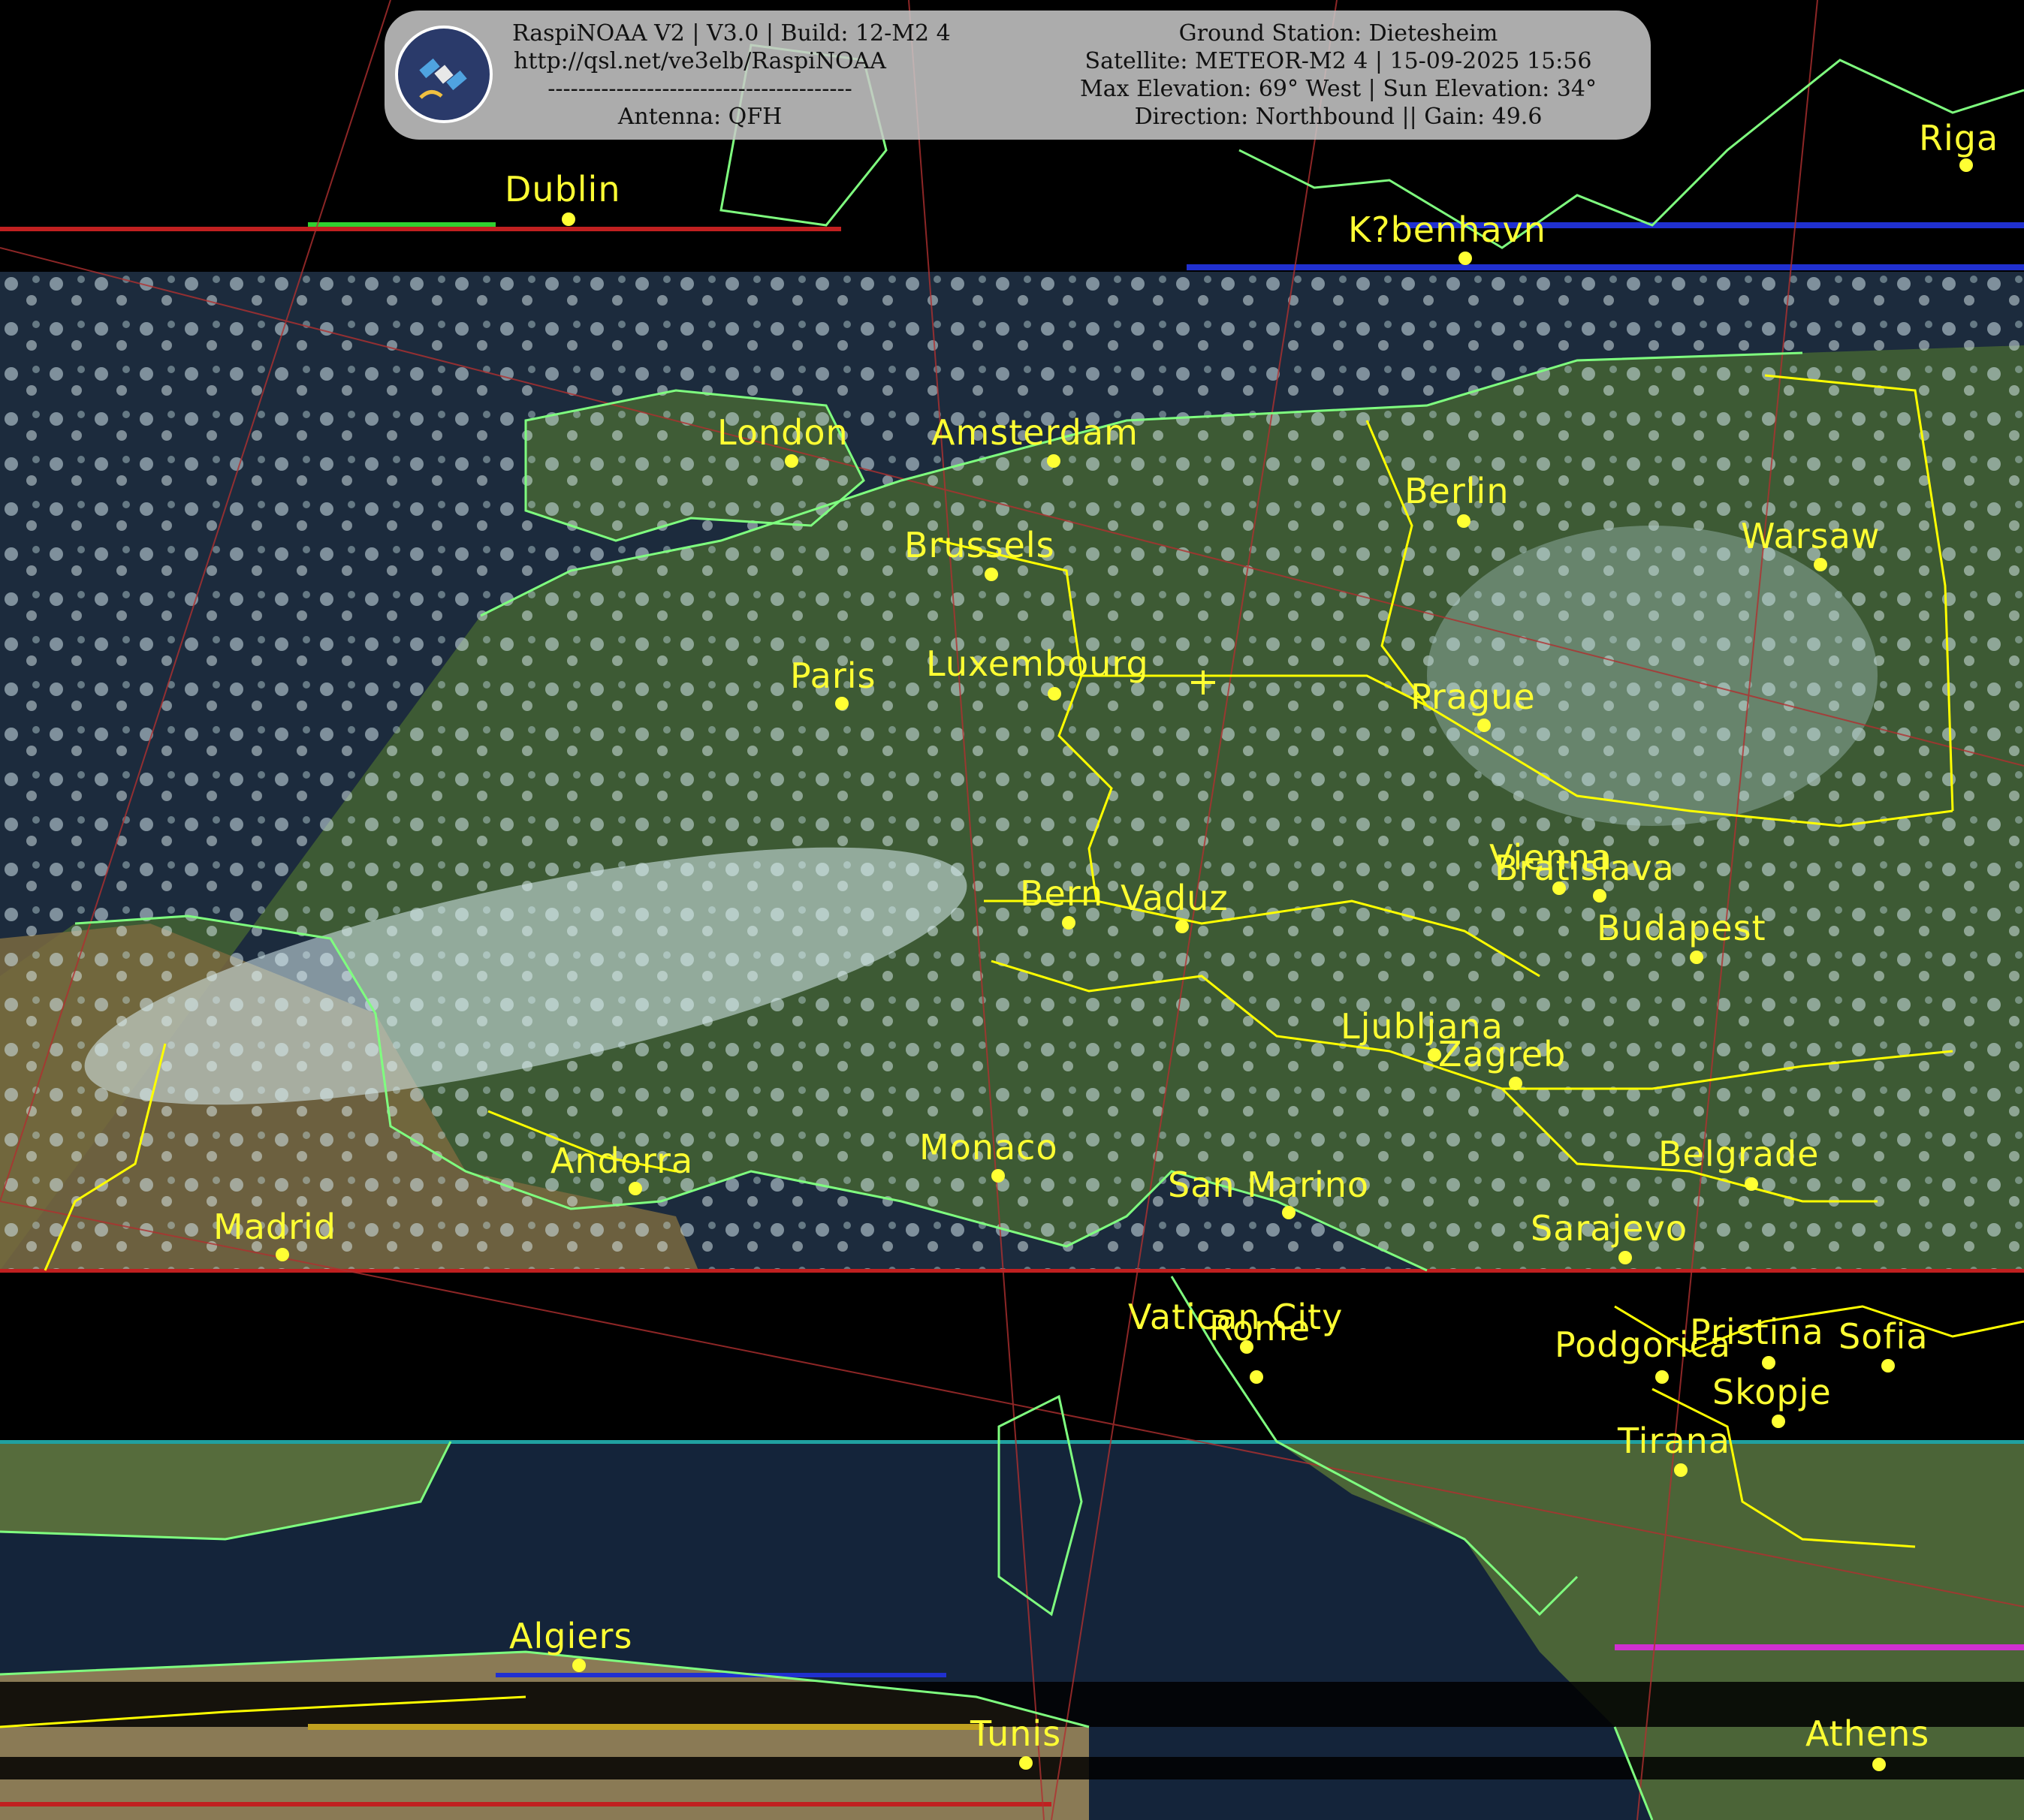  Describe the element at coordinates (988, 1147) in the screenshot. I see `city-label: Monaco` at that location.